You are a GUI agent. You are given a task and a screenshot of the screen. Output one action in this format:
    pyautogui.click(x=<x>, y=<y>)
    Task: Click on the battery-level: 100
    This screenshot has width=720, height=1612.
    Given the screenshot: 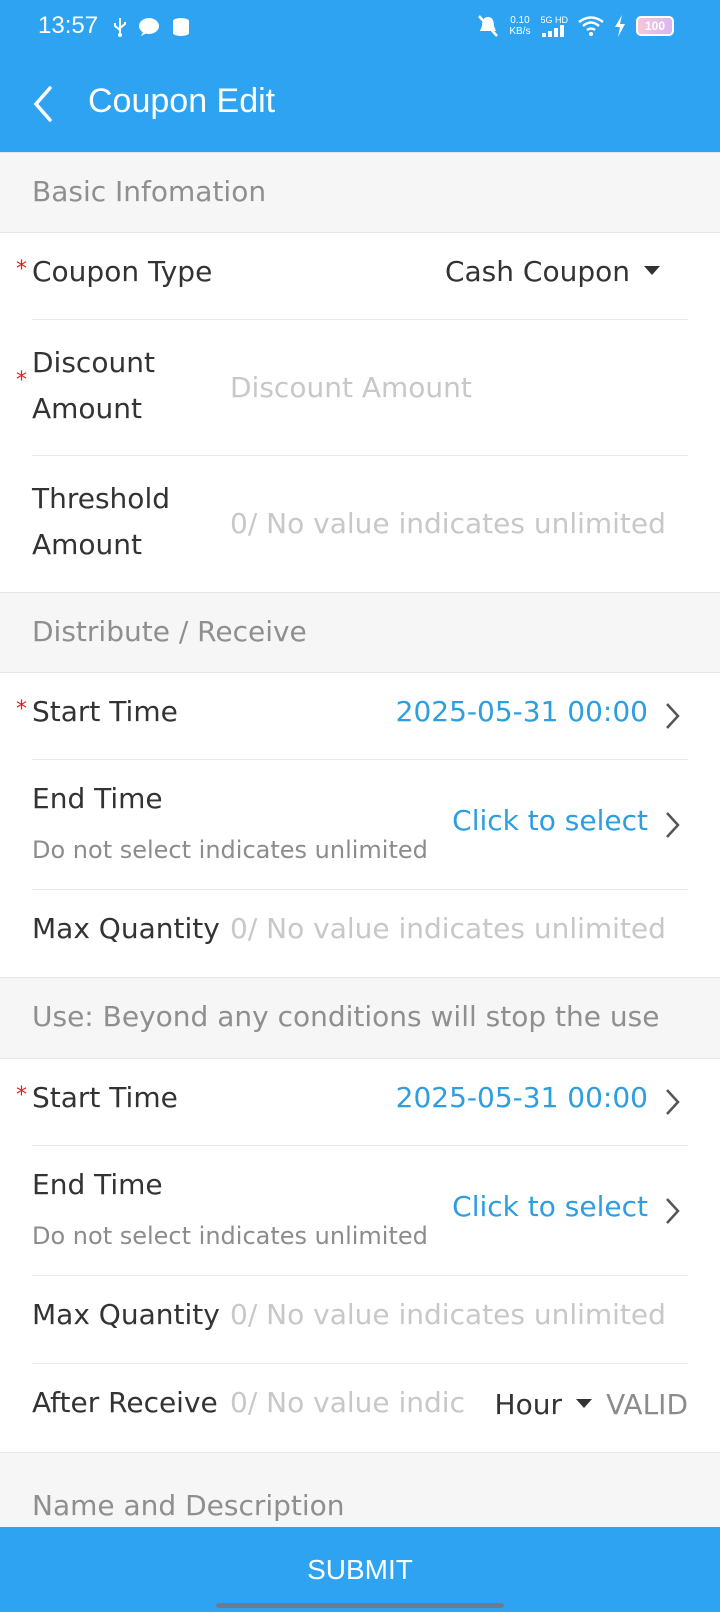 What is the action you would take?
    pyautogui.click(x=655, y=26)
    